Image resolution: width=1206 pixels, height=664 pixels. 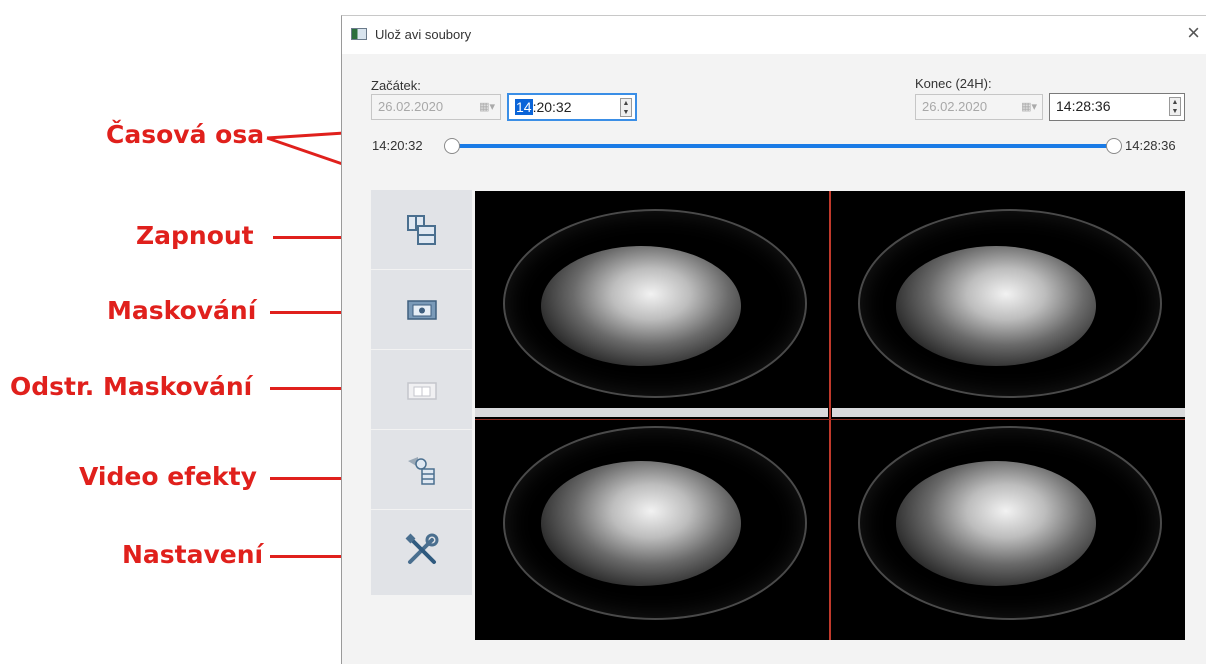 What do you see at coordinates (626, 107) in the screenshot?
I see `start-time-spinner: ▲ ▼` at bounding box center [626, 107].